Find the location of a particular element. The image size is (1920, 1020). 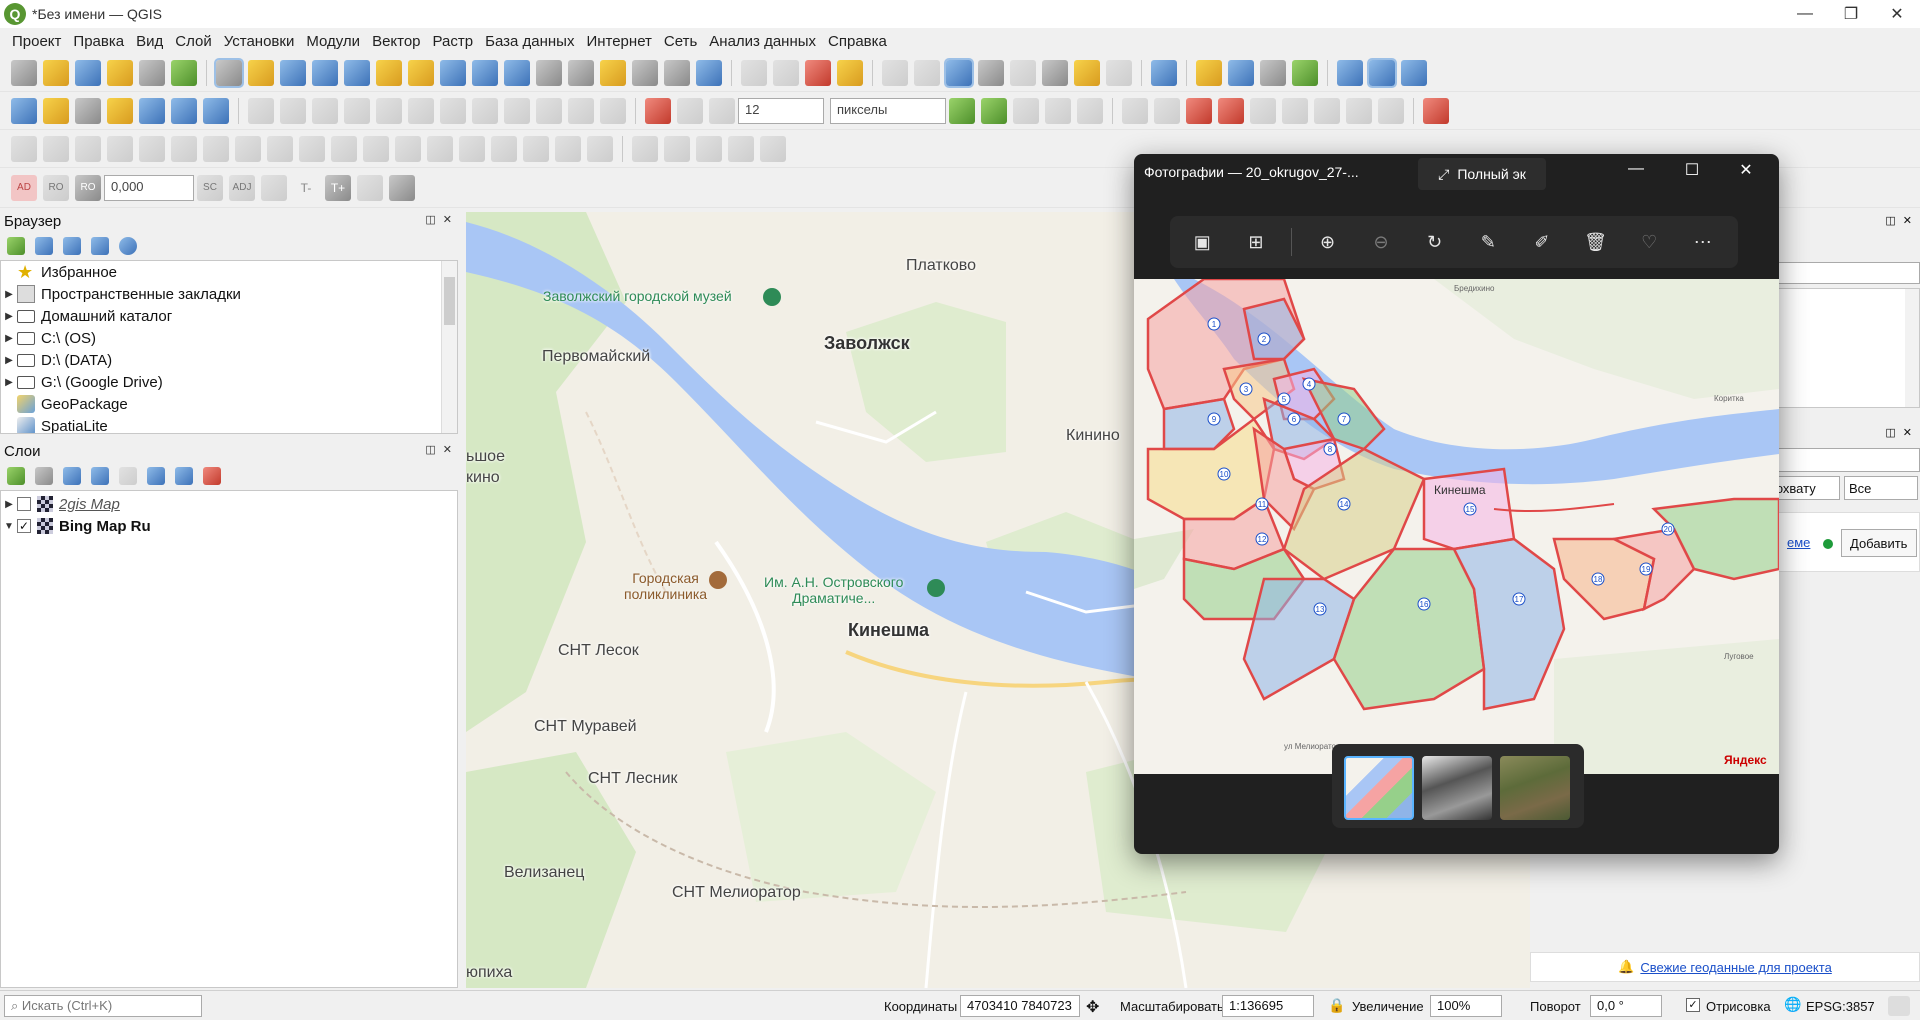

filter-select: Все is located at coordinates (1881, 488).